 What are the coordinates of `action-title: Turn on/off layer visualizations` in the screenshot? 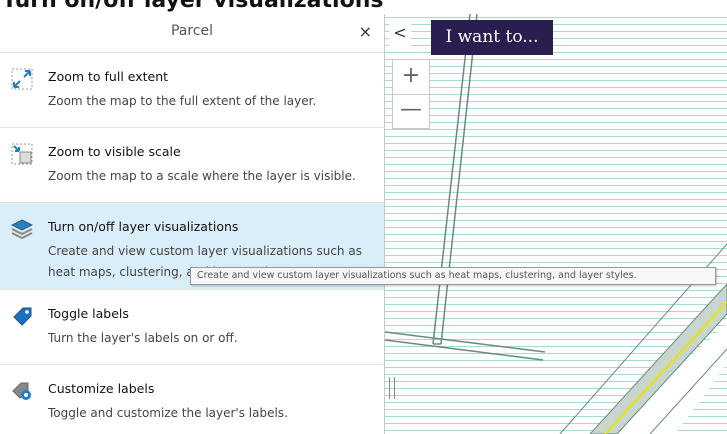 It's located at (143, 226).